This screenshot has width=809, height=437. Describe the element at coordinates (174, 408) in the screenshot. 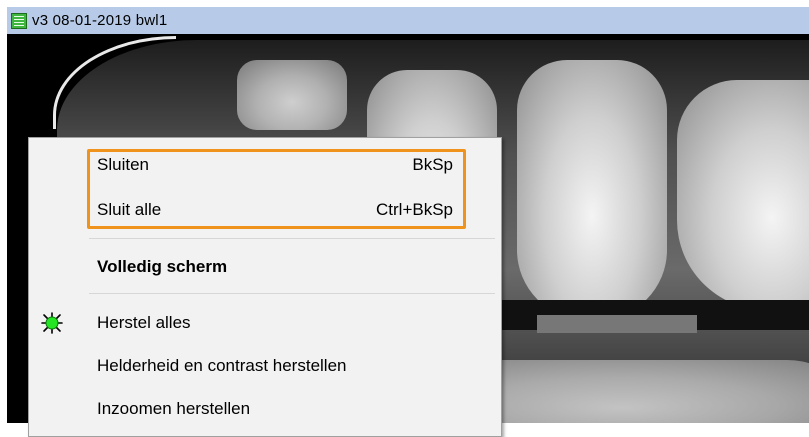

I see `menu-item-label: Inzoomen herstellen` at that location.